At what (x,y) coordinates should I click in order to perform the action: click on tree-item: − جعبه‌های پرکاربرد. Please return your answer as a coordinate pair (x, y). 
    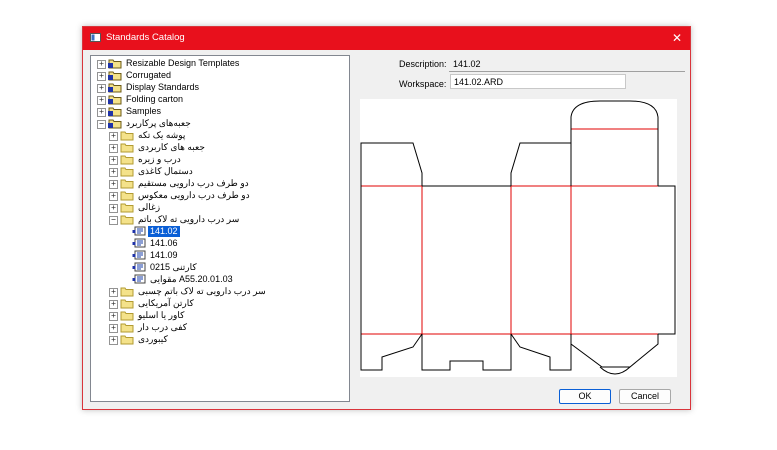
    Looking at the image, I should click on (220, 124).